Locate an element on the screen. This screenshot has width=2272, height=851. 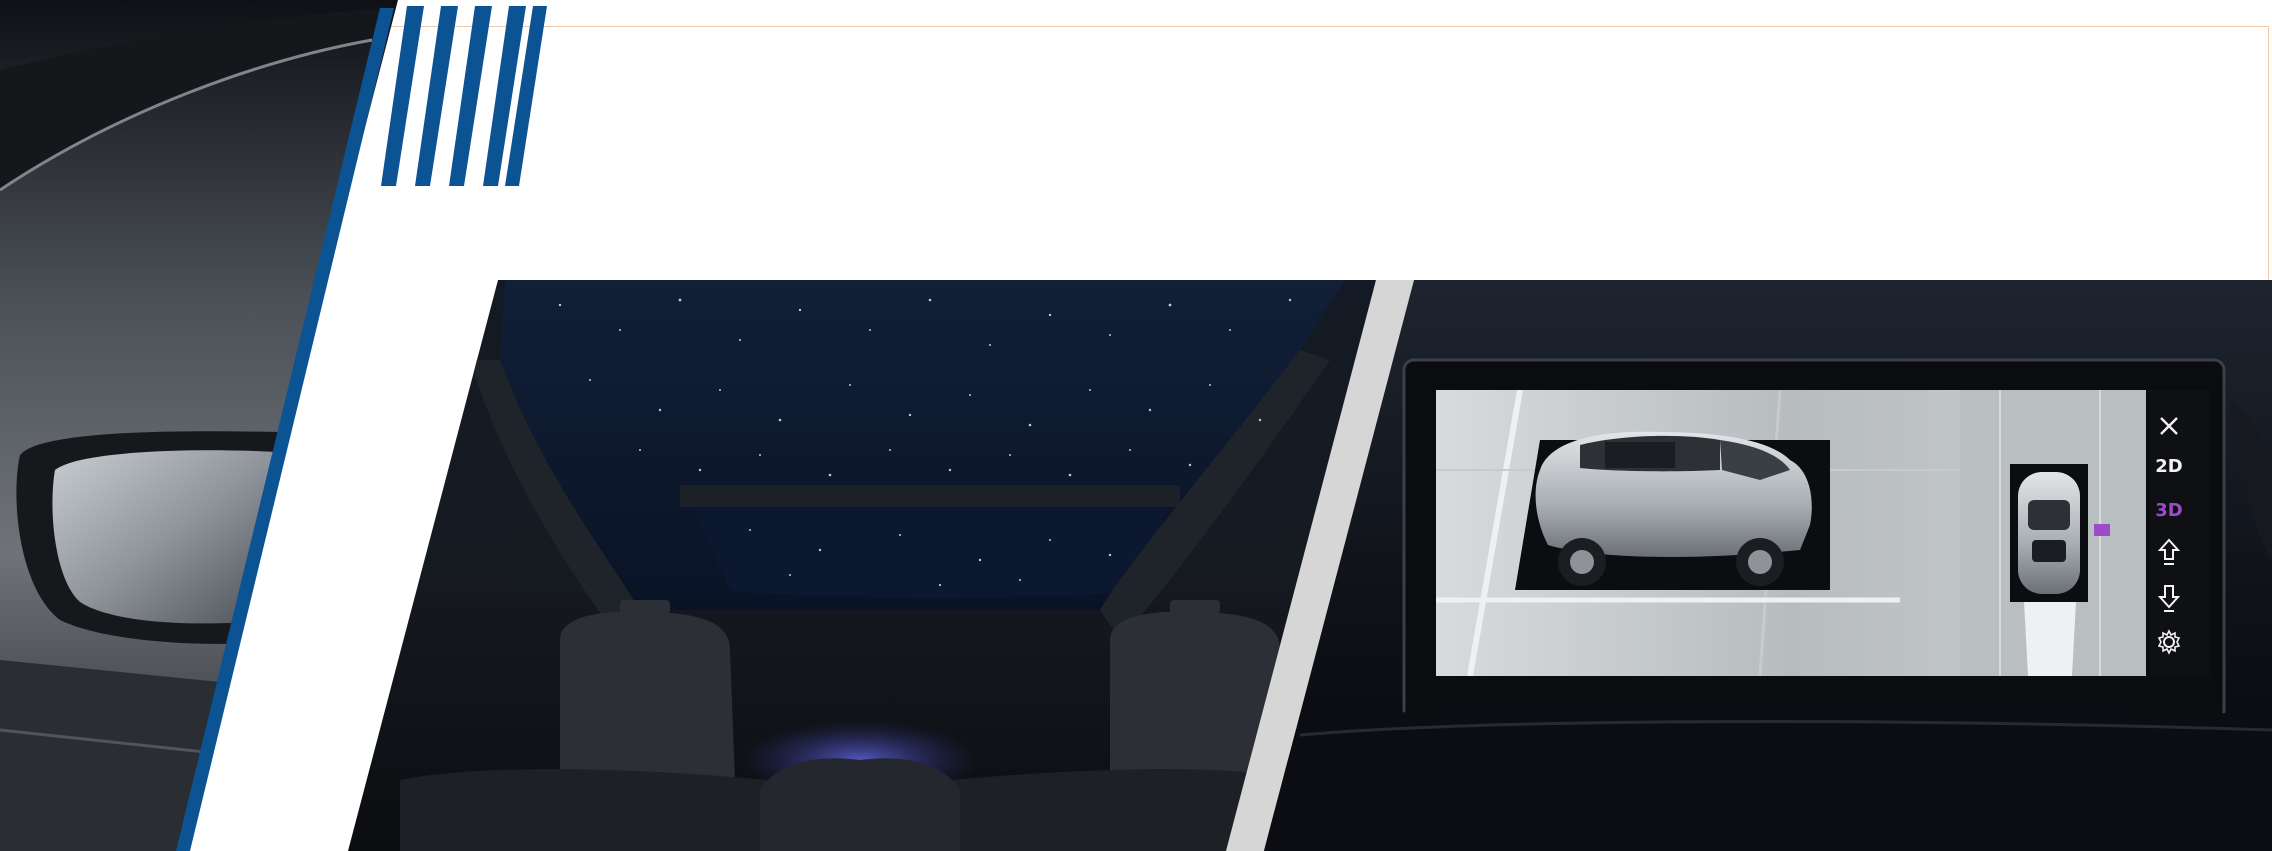
front-view-button is located at coordinates (2169, 552).